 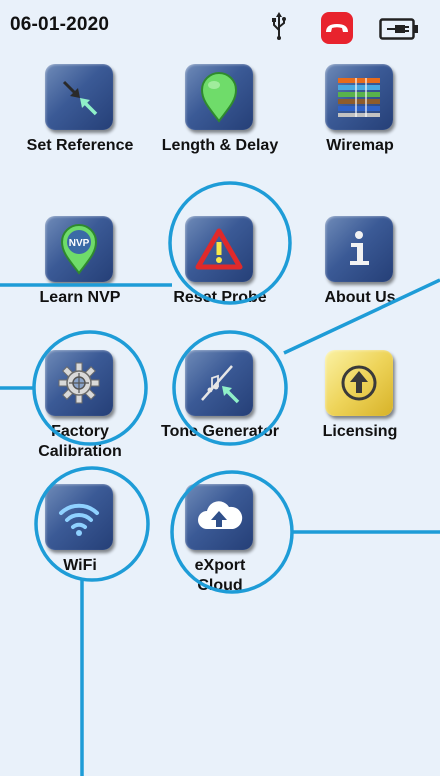 I want to click on nvp-badge-icon: NVP, so click(x=79, y=249).